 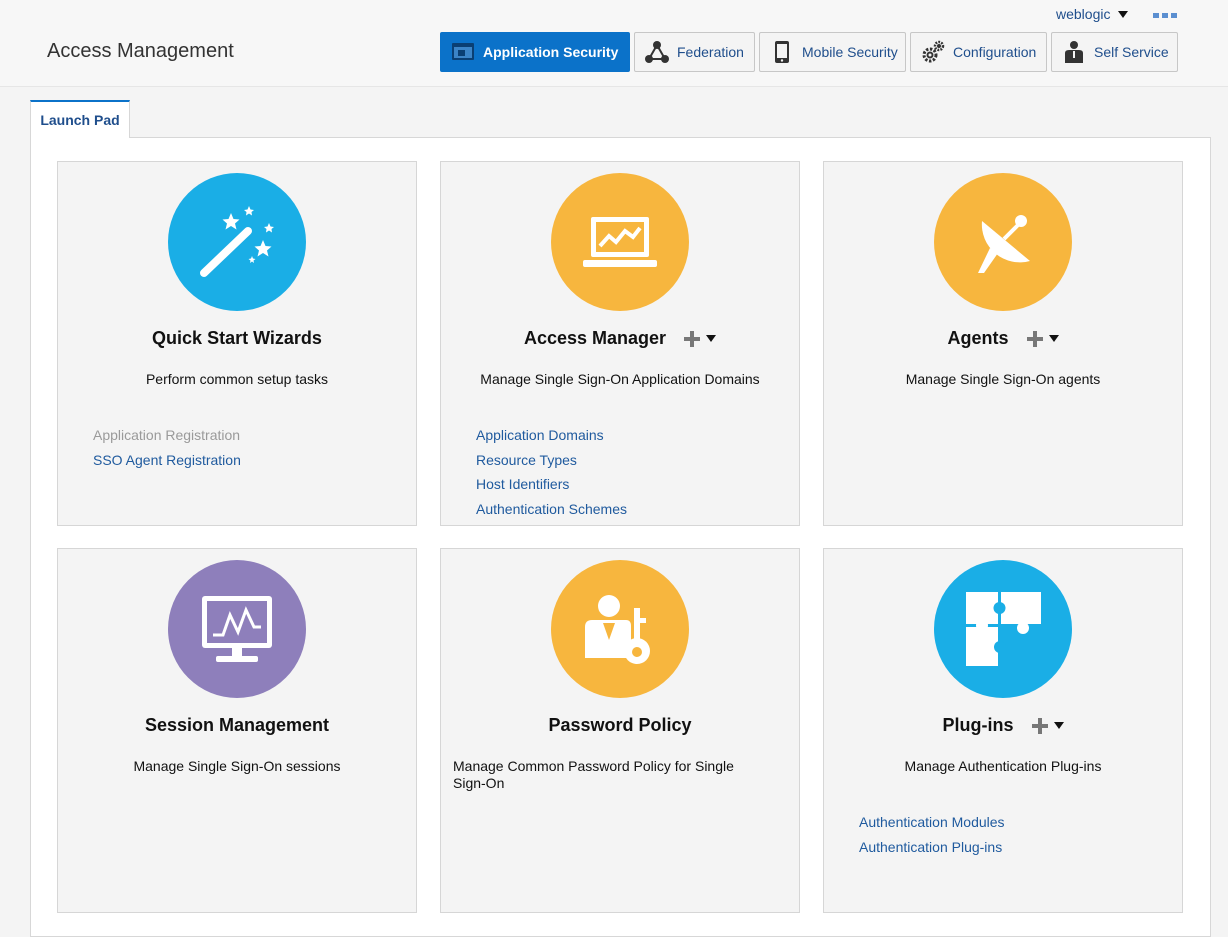 I want to click on user-menu: weblogic, so click(x=1092, y=14).